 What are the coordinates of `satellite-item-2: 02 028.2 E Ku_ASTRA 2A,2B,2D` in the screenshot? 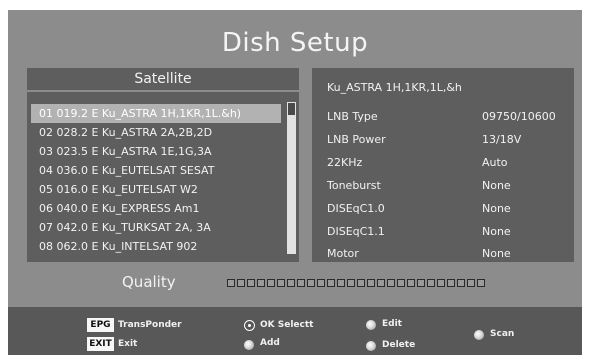 It's located at (156, 132).